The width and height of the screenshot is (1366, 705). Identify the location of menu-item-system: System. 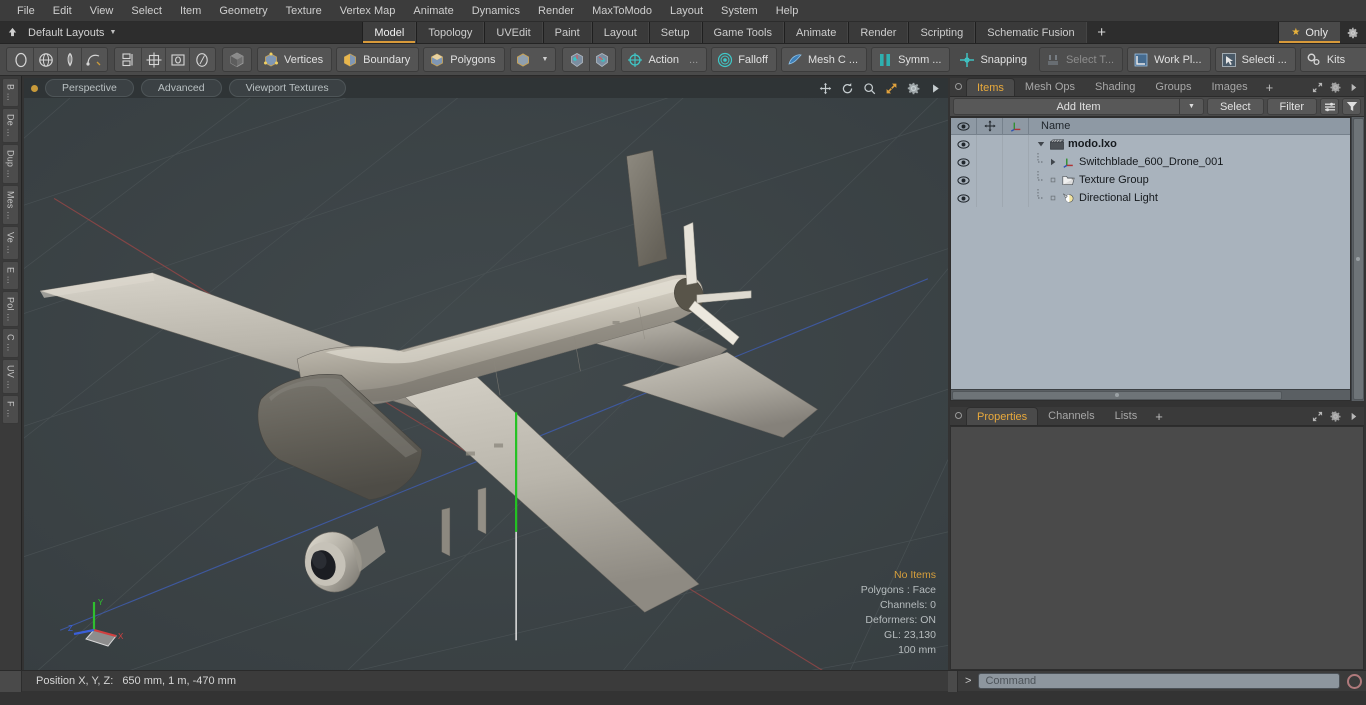
(739, 11).